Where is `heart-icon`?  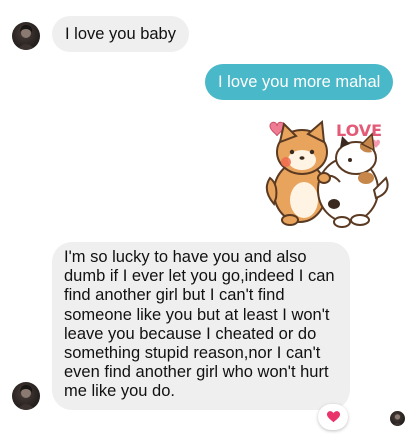
heart-icon is located at coordinates (333, 417).